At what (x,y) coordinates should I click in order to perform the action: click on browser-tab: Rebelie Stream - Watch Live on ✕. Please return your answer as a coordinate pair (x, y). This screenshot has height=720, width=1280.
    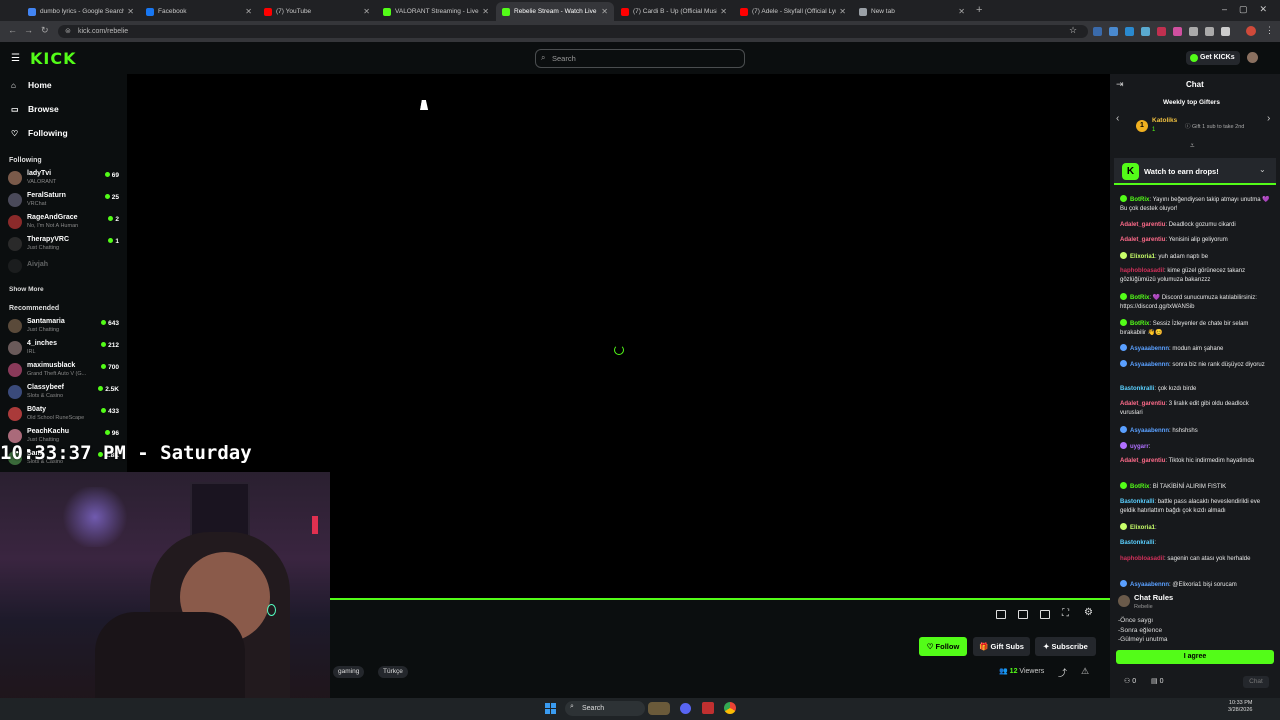
    Looking at the image, I should click on (555, 11).